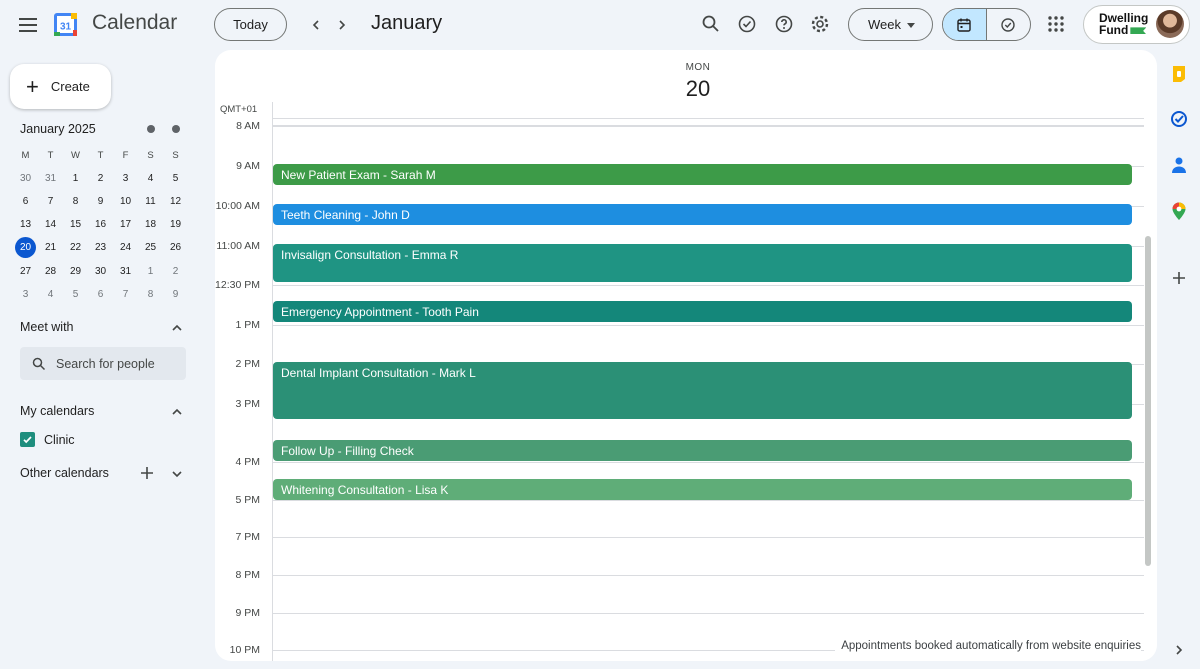 The image size is (1200, 669). Describe the element at coordinates (175, 224) in the screenshot. I see `mini-calendar-day: 19` at that location.